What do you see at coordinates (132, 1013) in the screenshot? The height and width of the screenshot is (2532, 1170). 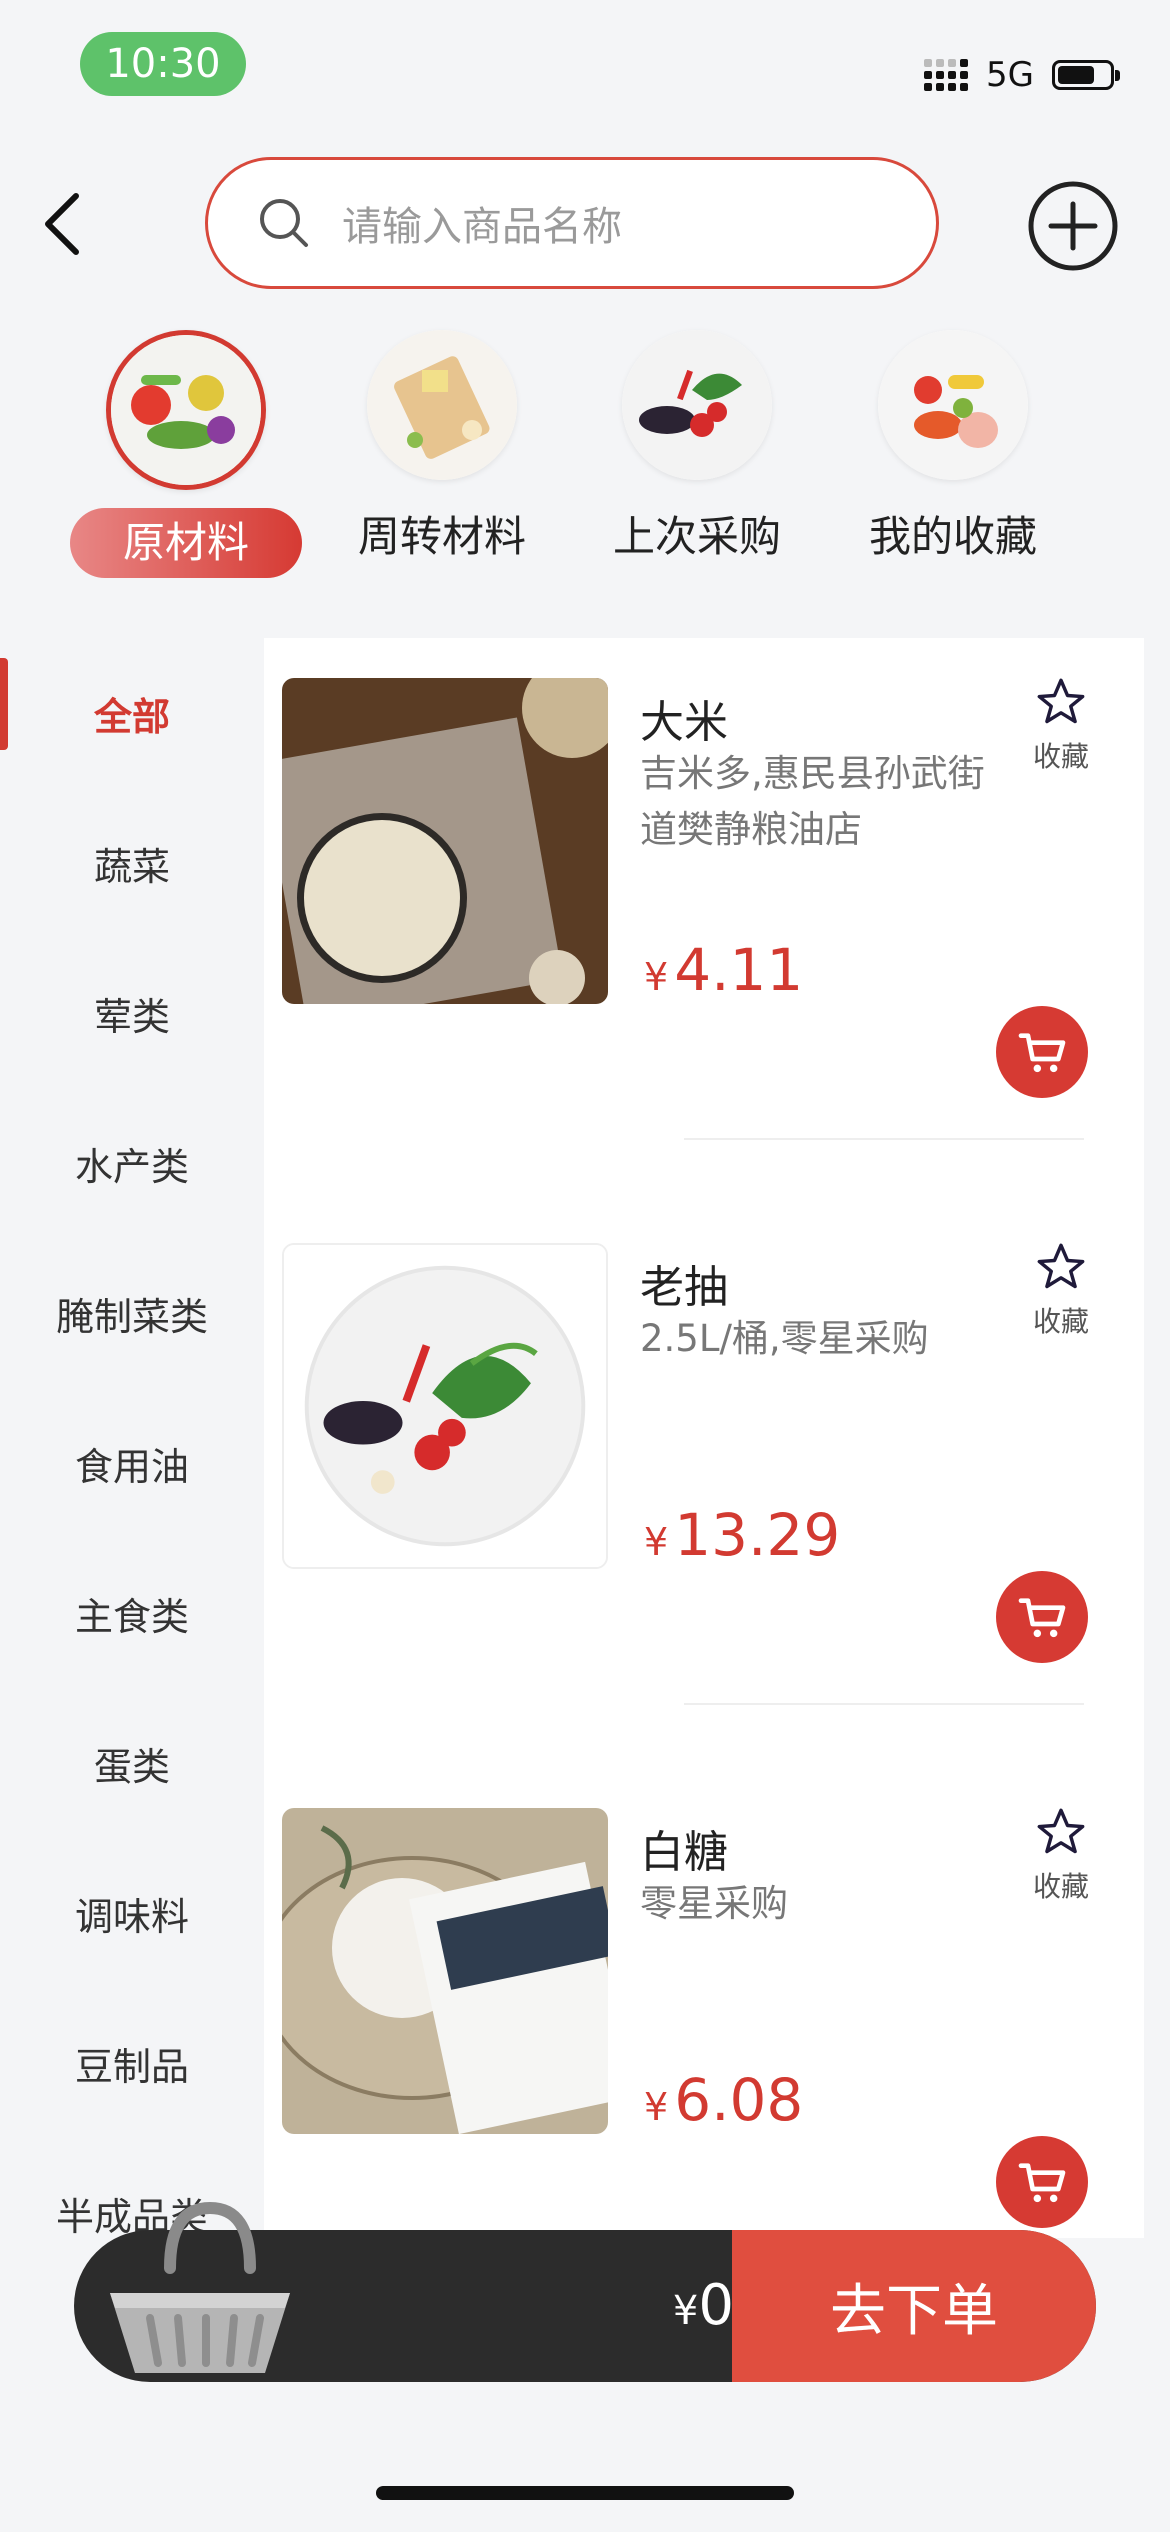 I see `sidebar-item-meat: 荤类` at bounding box center [132, 1013].